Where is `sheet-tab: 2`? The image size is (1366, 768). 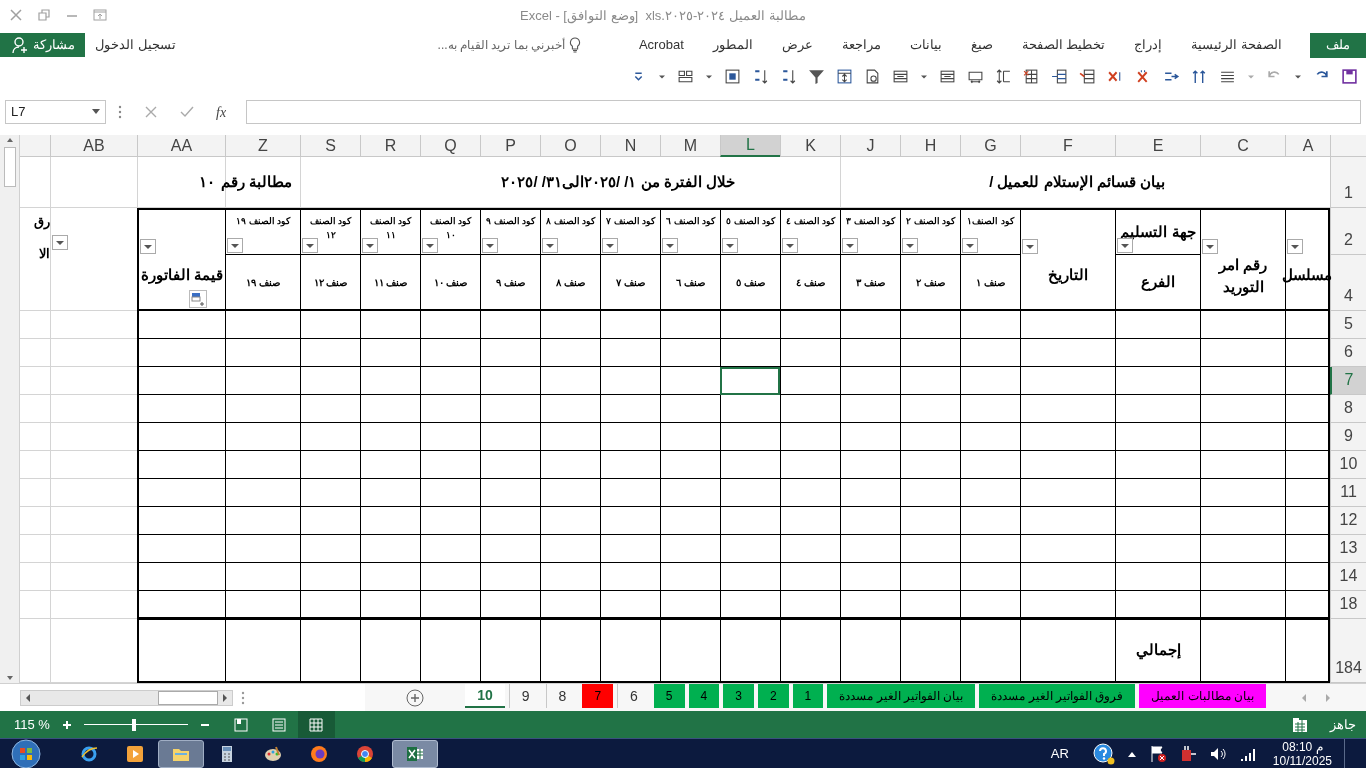 sheet-tab: 2 is located at coordinates (773, 696).